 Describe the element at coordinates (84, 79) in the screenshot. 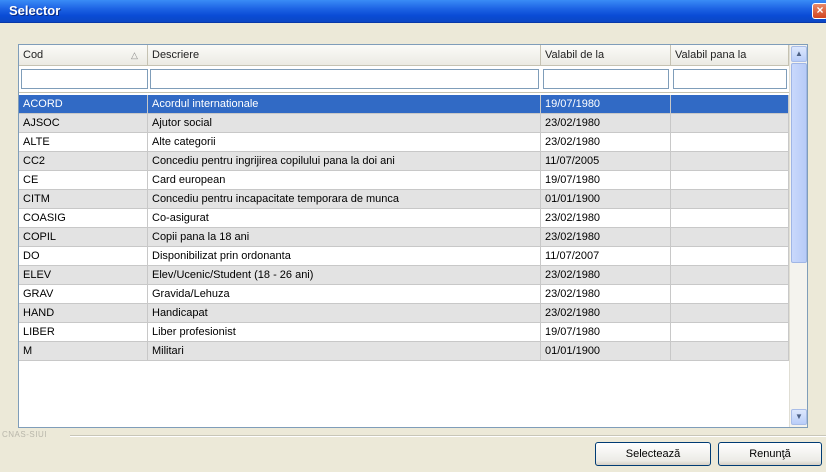

I see `filter-cod-input` at that location.